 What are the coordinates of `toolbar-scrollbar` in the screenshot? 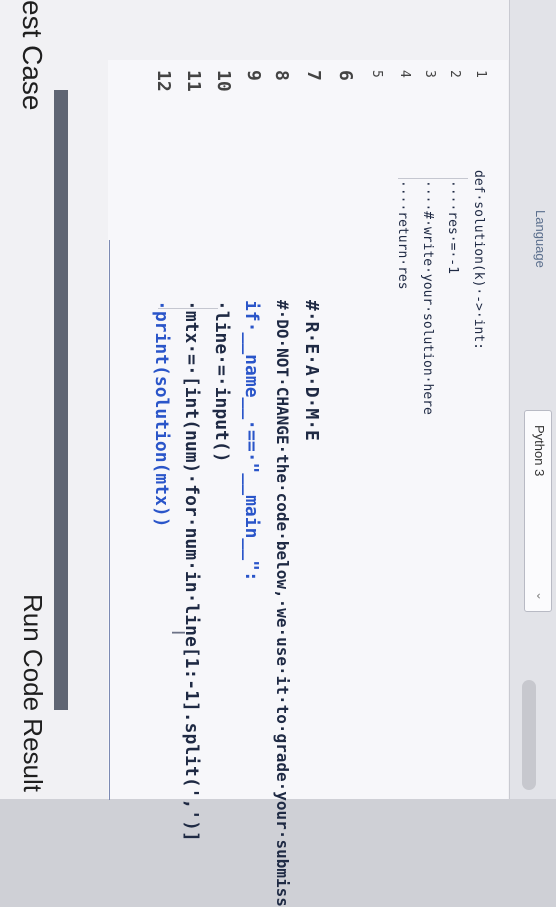 It's located at (529, 735).